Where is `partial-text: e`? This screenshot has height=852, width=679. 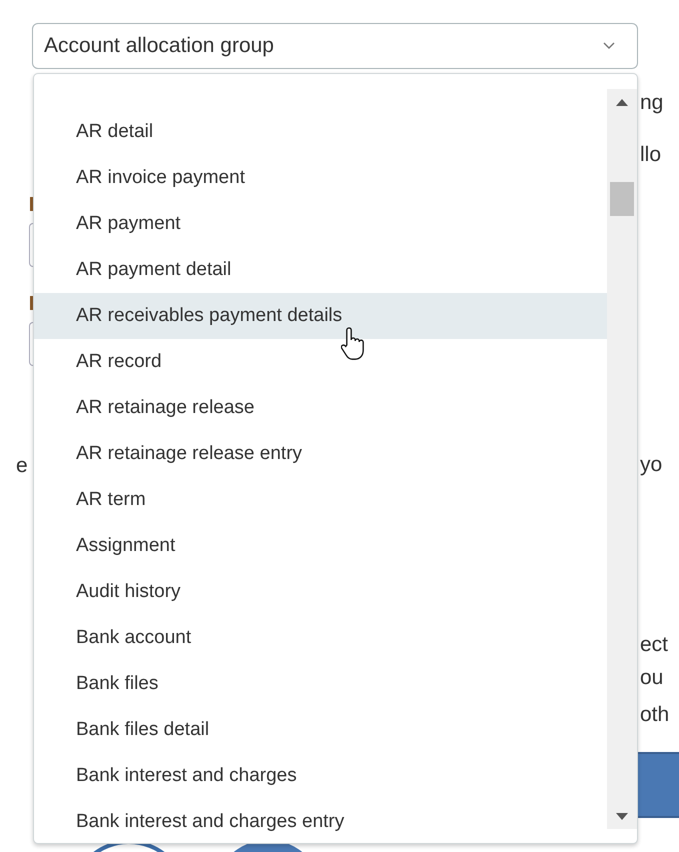 partial-text: e is located at coordinates (22, 465).